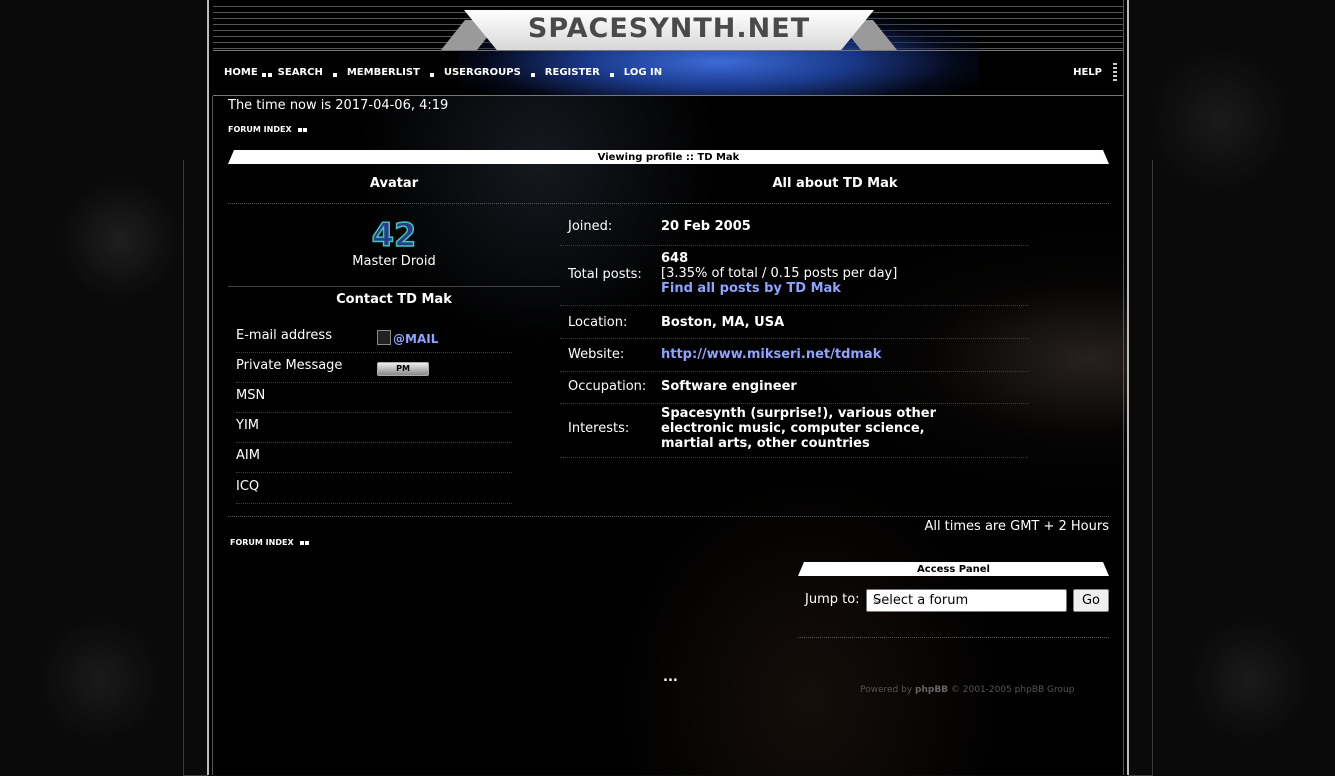 This screenshot has height=776, width=1335. What do you see at coordinates (394, 183) in the screenshot?
I see `avatar-heading: Avatar` at bounding box center [394, 183].